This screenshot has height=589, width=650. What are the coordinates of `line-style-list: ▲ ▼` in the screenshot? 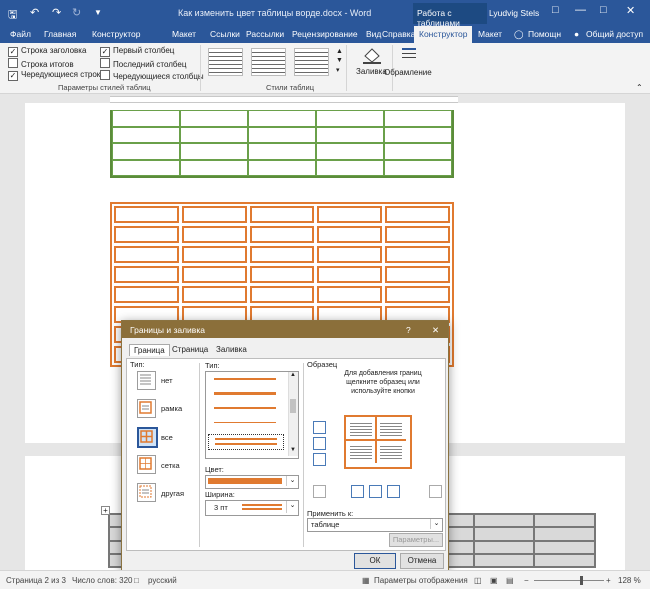 It's located at (252, 415).